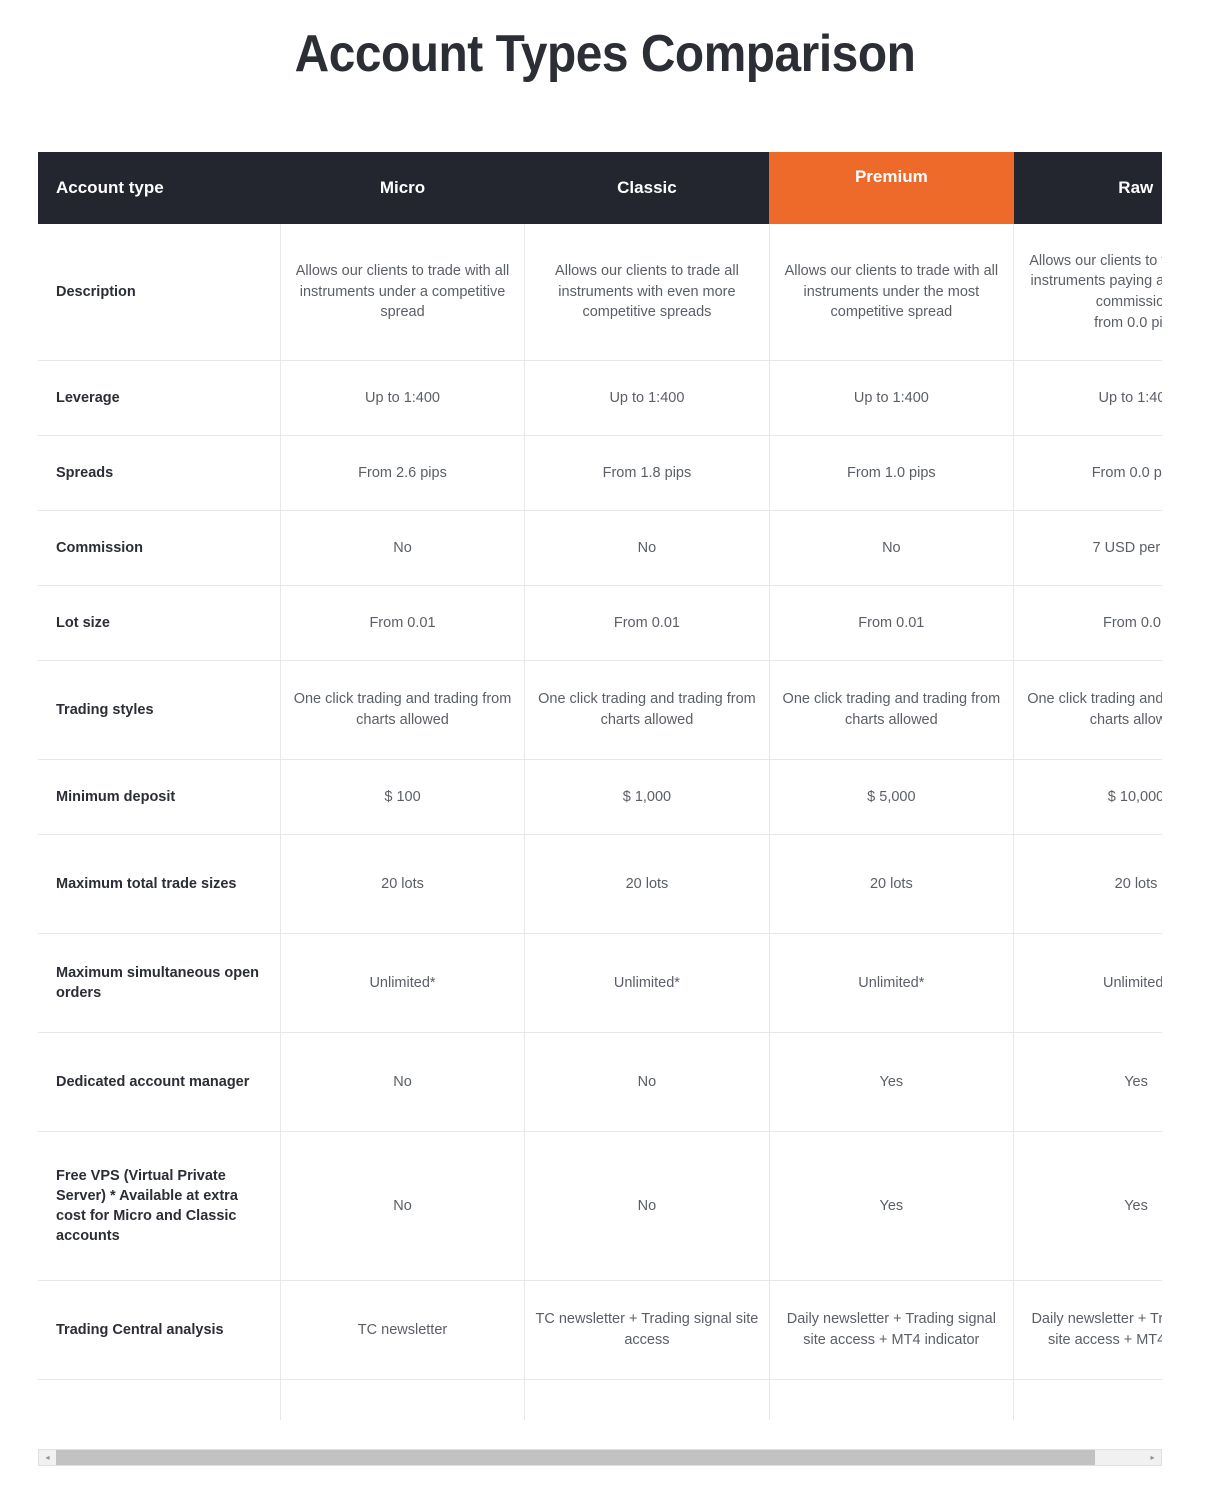  I want to click on row-label: Spreads, so click(159, 473).